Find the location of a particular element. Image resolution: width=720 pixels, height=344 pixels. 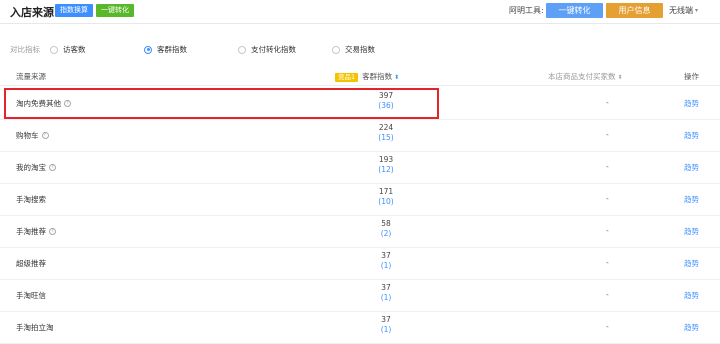

col-buyers-header: 本店商品支付买家数 ⬍ is located at coordinates (585, 76).